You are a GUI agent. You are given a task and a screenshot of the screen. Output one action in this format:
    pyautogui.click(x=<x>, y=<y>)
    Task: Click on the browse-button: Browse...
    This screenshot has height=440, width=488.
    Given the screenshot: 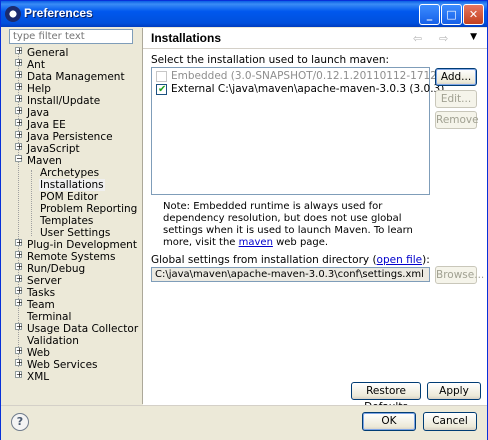 What is the action you would take?
    pyautogui.click(x=459, y=275)
    